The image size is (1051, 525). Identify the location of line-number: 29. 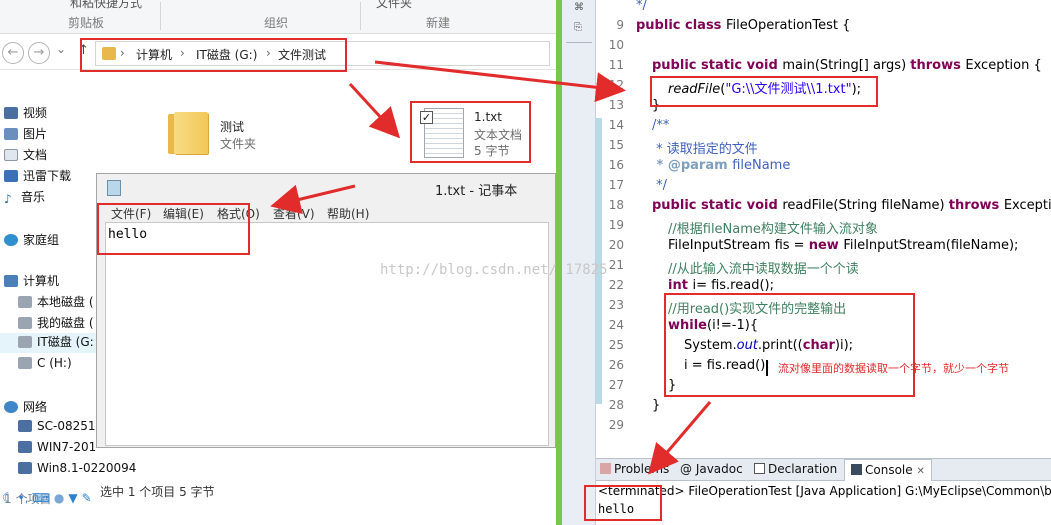
(616, 425).